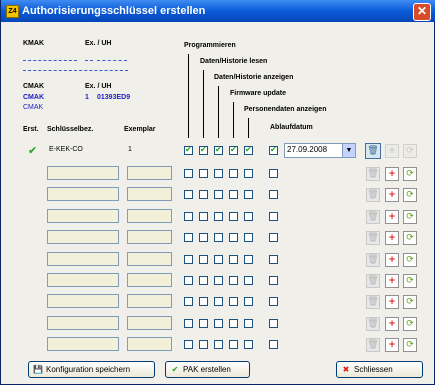 The width and height of the screenshot is (435, 385). I want to click on row-2-perm-3-checkbox, so click(218, 194).